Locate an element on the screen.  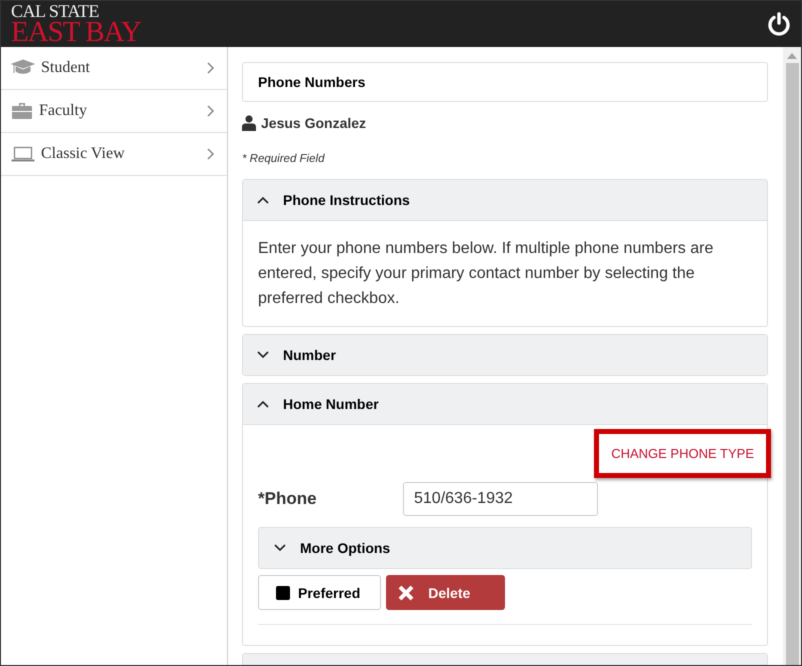
instructions-text: Enter your phone numbers below. If multiple phone numbers are entered, specify your primary contact number by selecting the preferred checkbox. is located at coordinates (486, 274).